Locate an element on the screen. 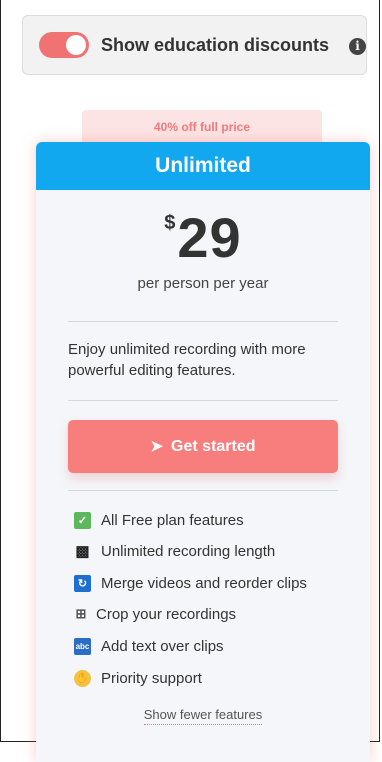 The height and width of the screenshot is (762, 382). feature-item: abc Add text over clips is located at coordinates (149, 646).